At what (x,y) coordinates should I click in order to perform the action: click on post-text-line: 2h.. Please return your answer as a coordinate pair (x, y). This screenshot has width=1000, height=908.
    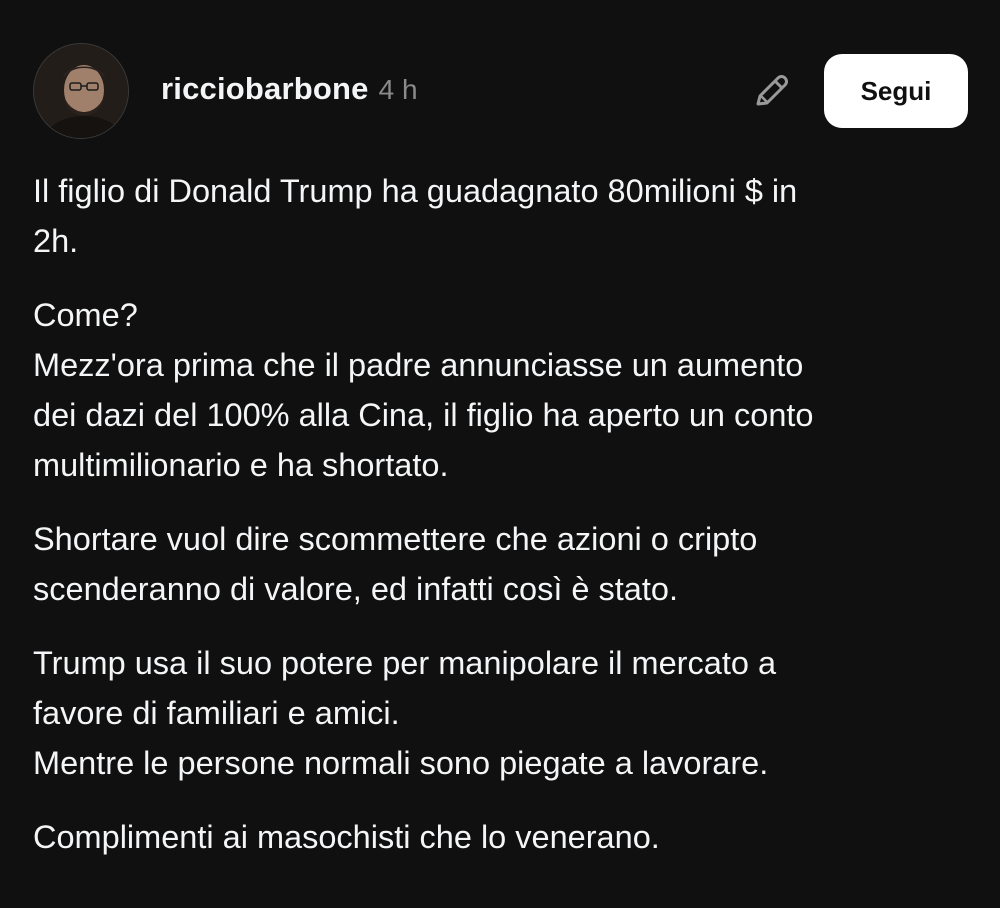
    Looking at the image, I should click on (56, 241).